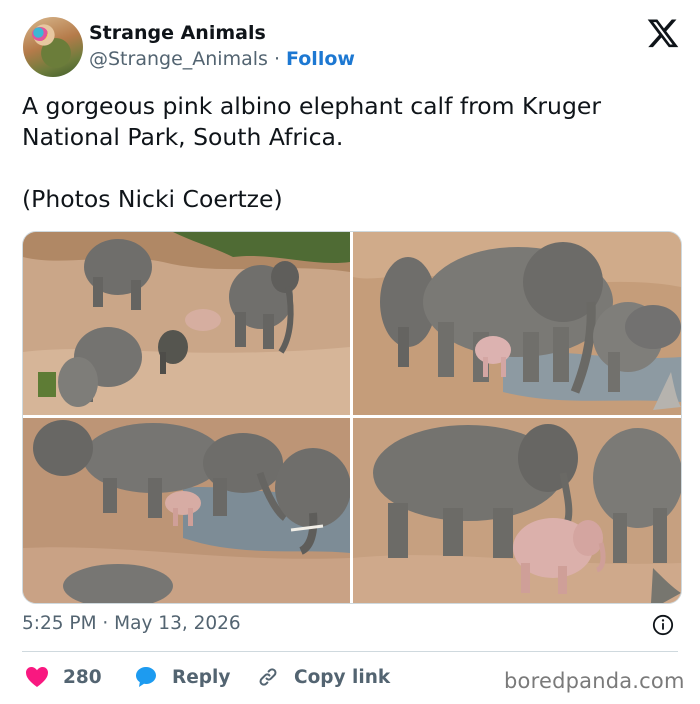 The width and height of the screenshot is (700, 704). What do you see at coordinates (177, 33) in the screenshot?
I see `author-display-name: Strange Animals` at bounding box center [177, 33].